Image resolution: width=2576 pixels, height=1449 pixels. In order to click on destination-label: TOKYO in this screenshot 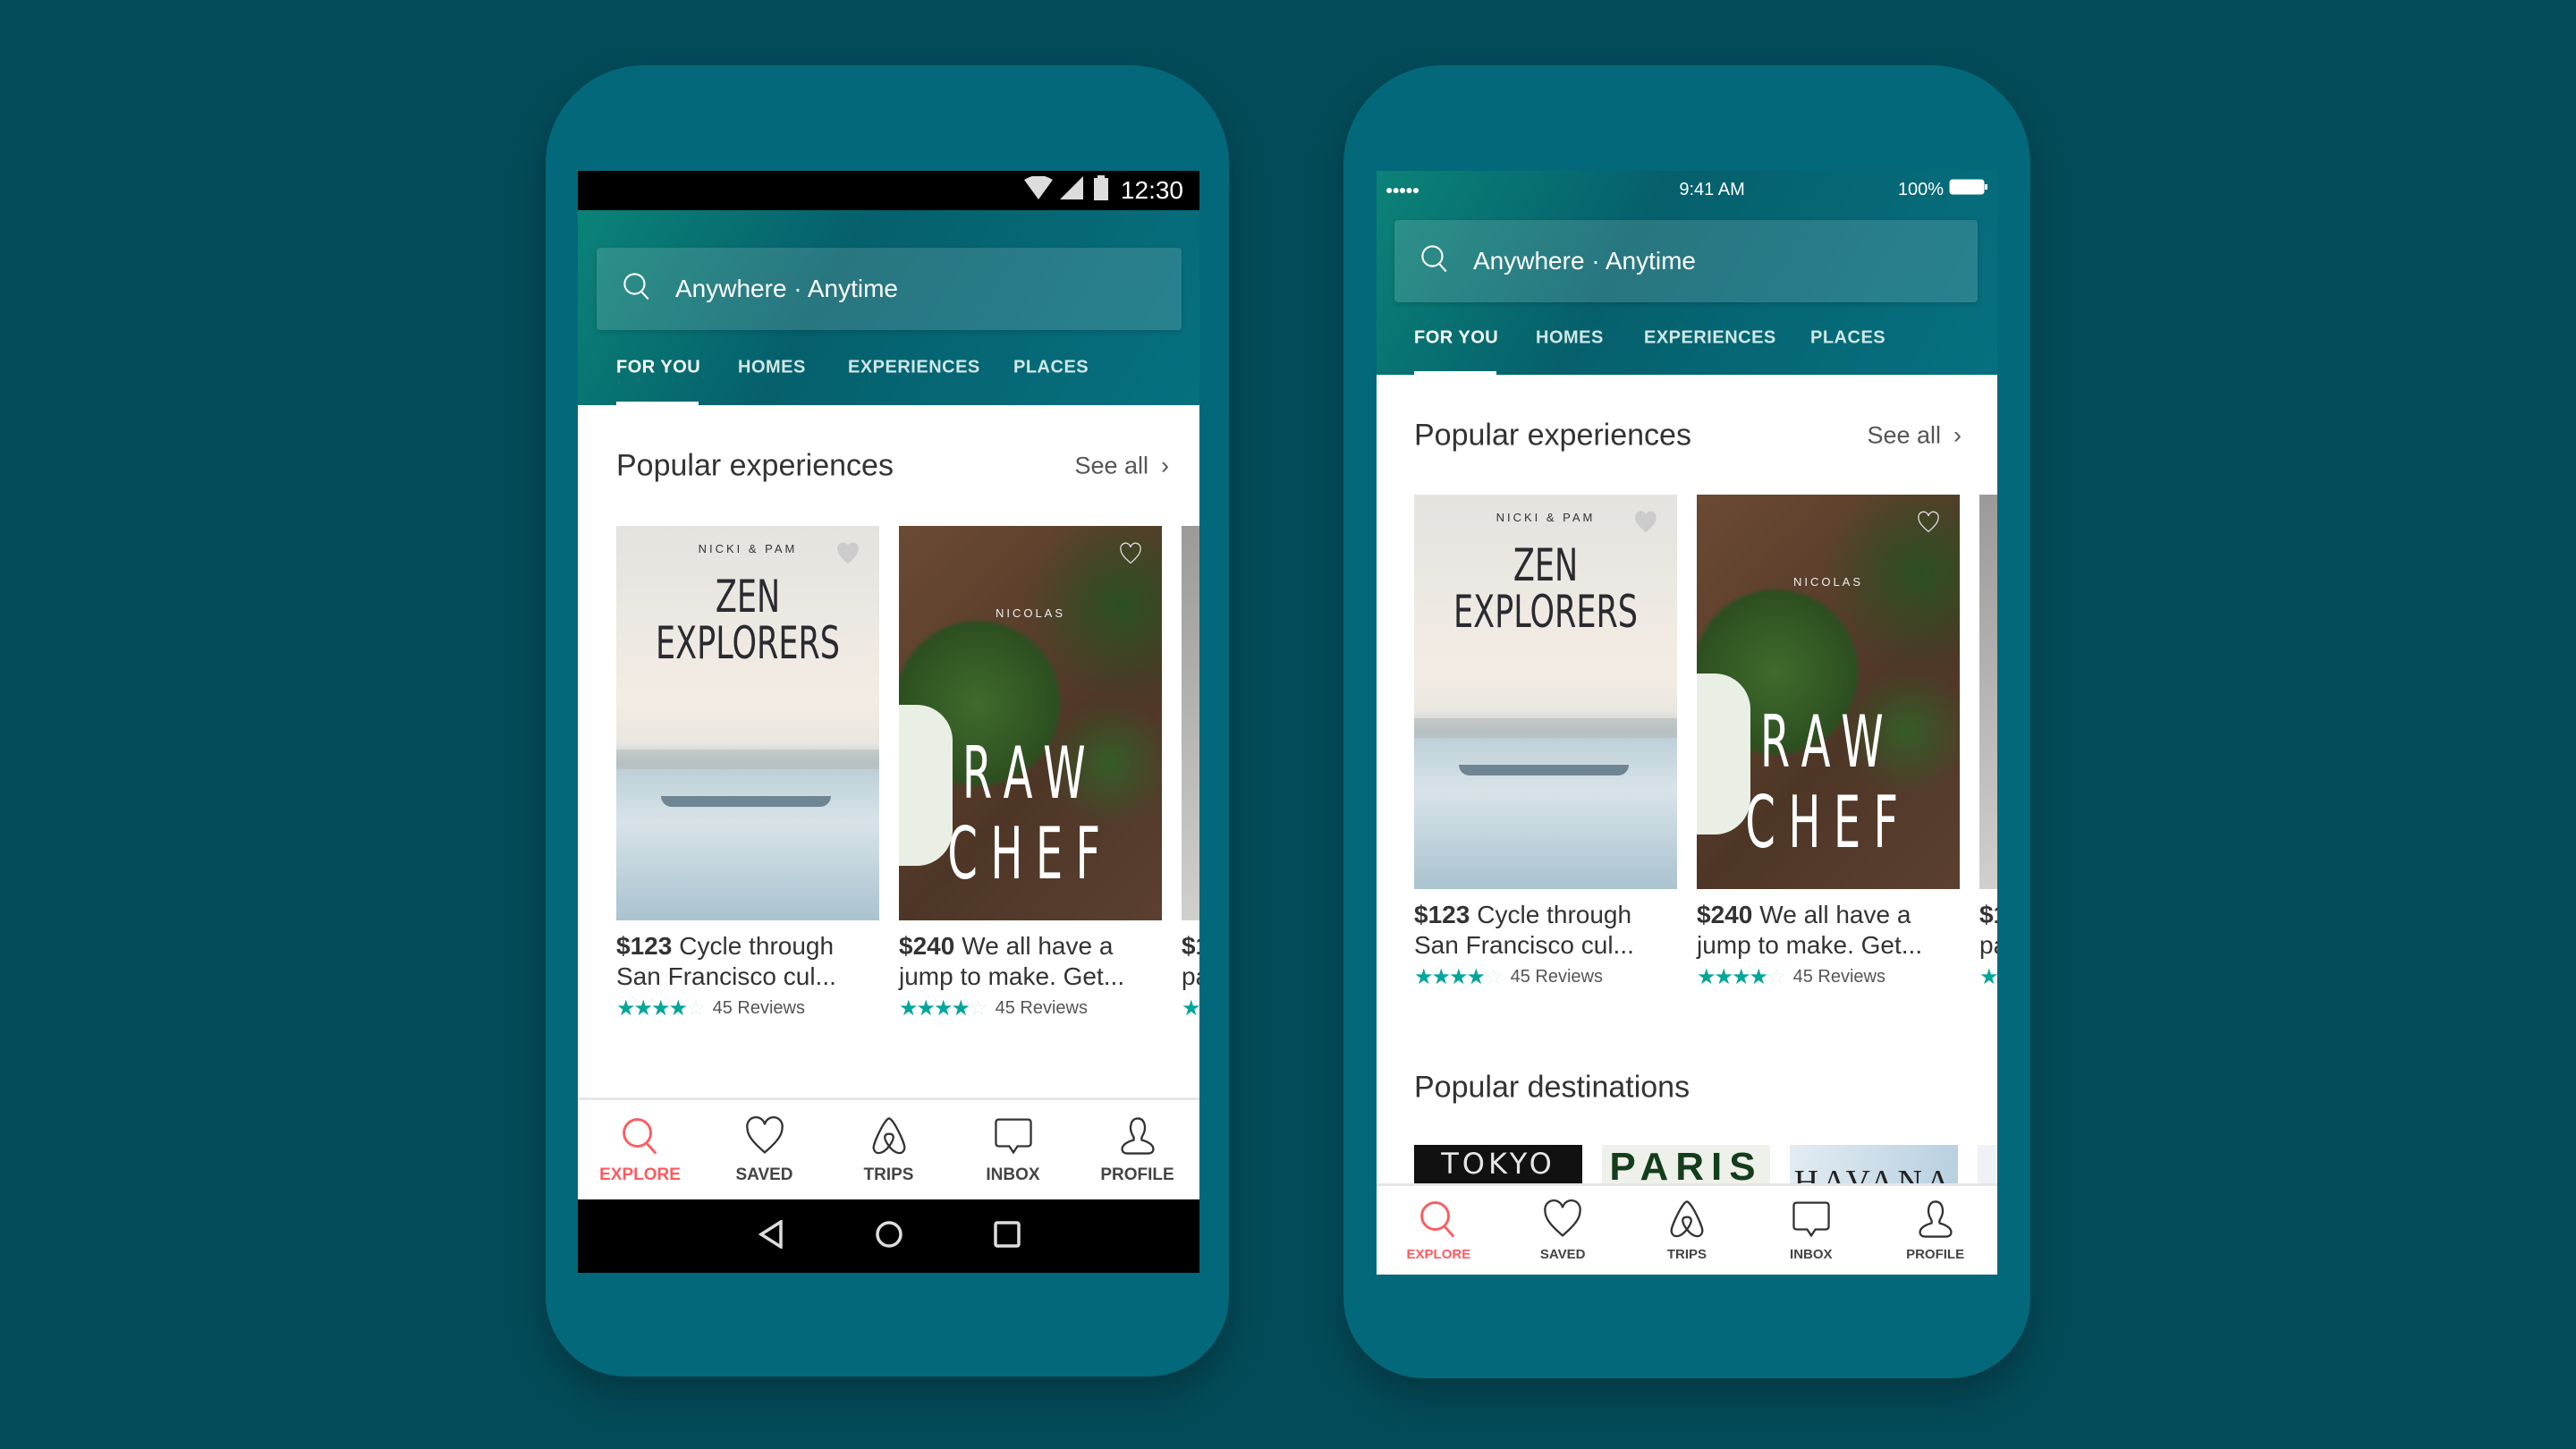, I will do `click(1498, 1164)`.